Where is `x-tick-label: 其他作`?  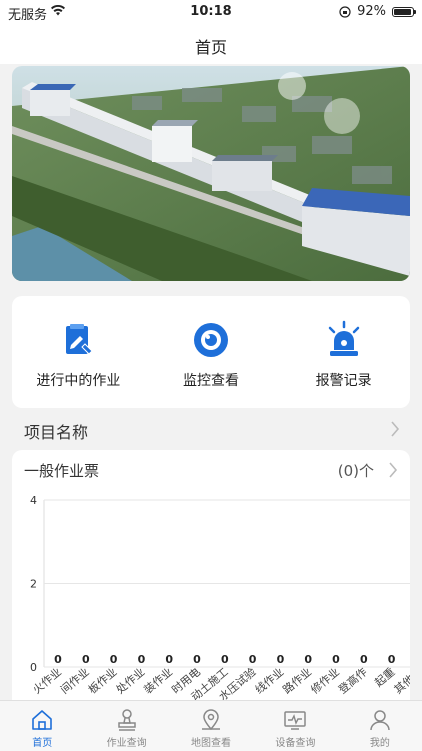 x-tick-label: 其他作 is located at coordinates (401, 680).